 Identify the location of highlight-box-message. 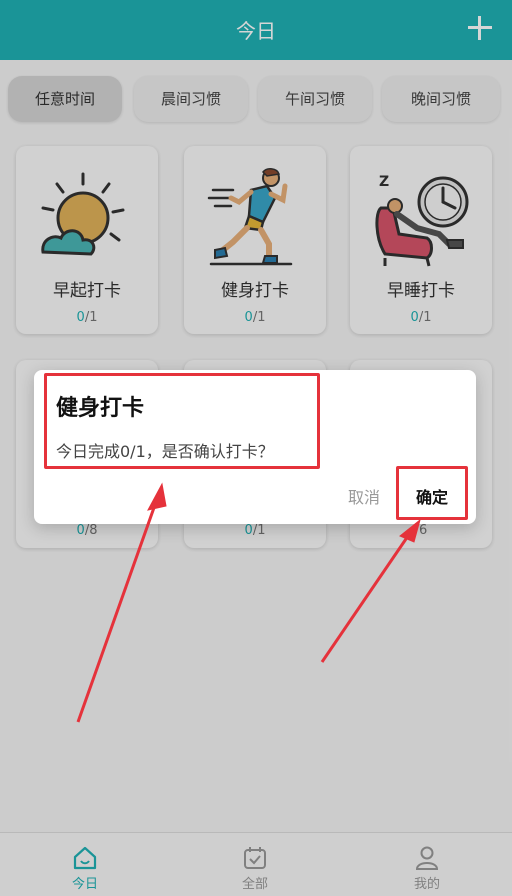
(182, 421).